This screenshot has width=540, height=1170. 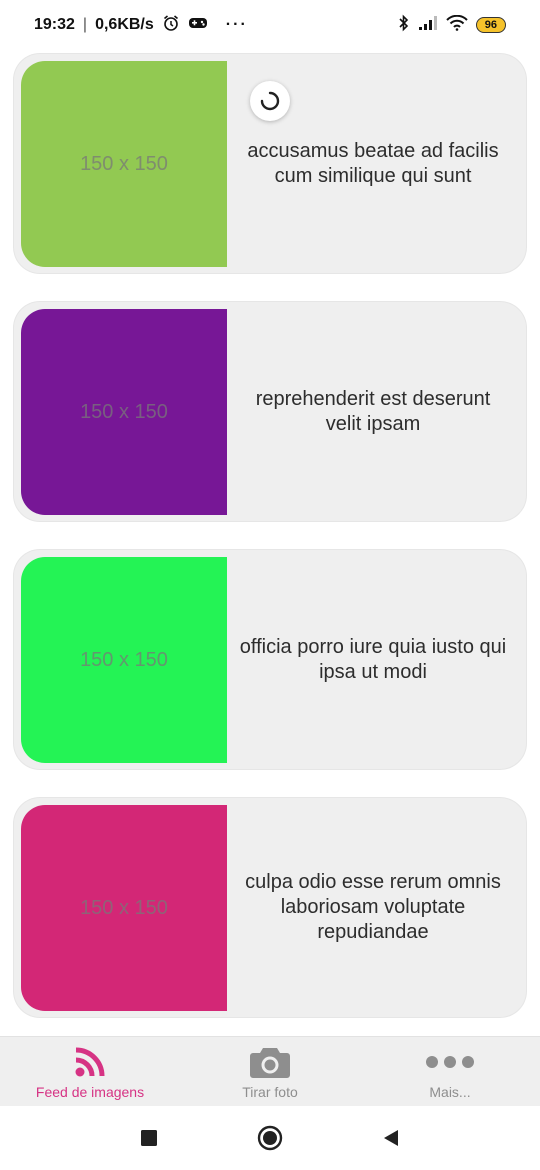 I want to click on alarm-icon, so click(x=171, y=25).